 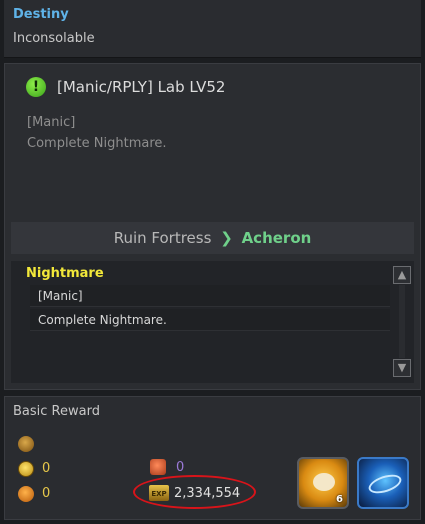 What do you see at coordinates (402, 275) in the screenshot?
I see `scroll-up-button: ▲` at bounding box center [402, 275].